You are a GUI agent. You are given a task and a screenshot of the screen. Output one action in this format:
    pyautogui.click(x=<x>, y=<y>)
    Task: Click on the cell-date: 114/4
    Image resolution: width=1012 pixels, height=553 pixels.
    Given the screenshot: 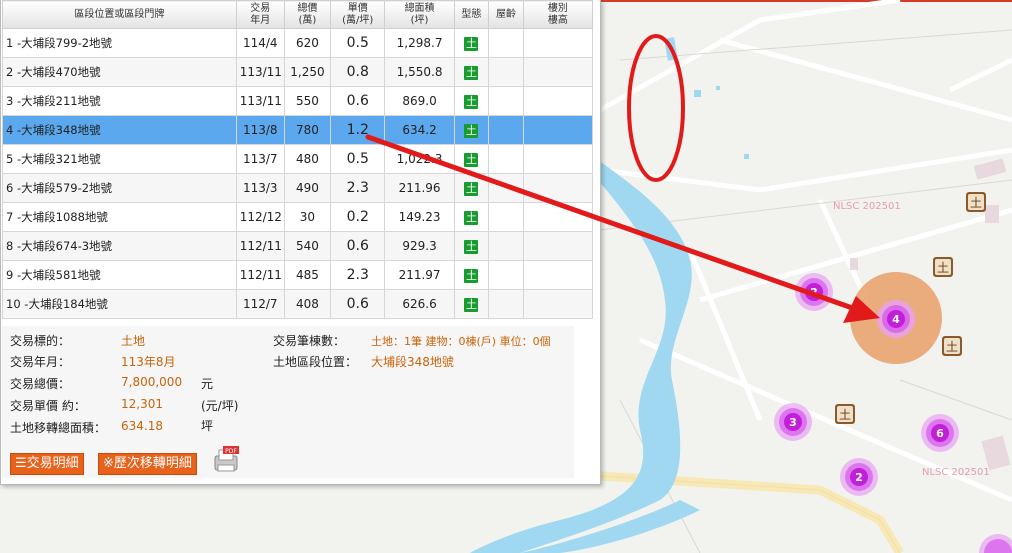 What is the action you would take?
    pyautogui.click(x=260, y=43)
    